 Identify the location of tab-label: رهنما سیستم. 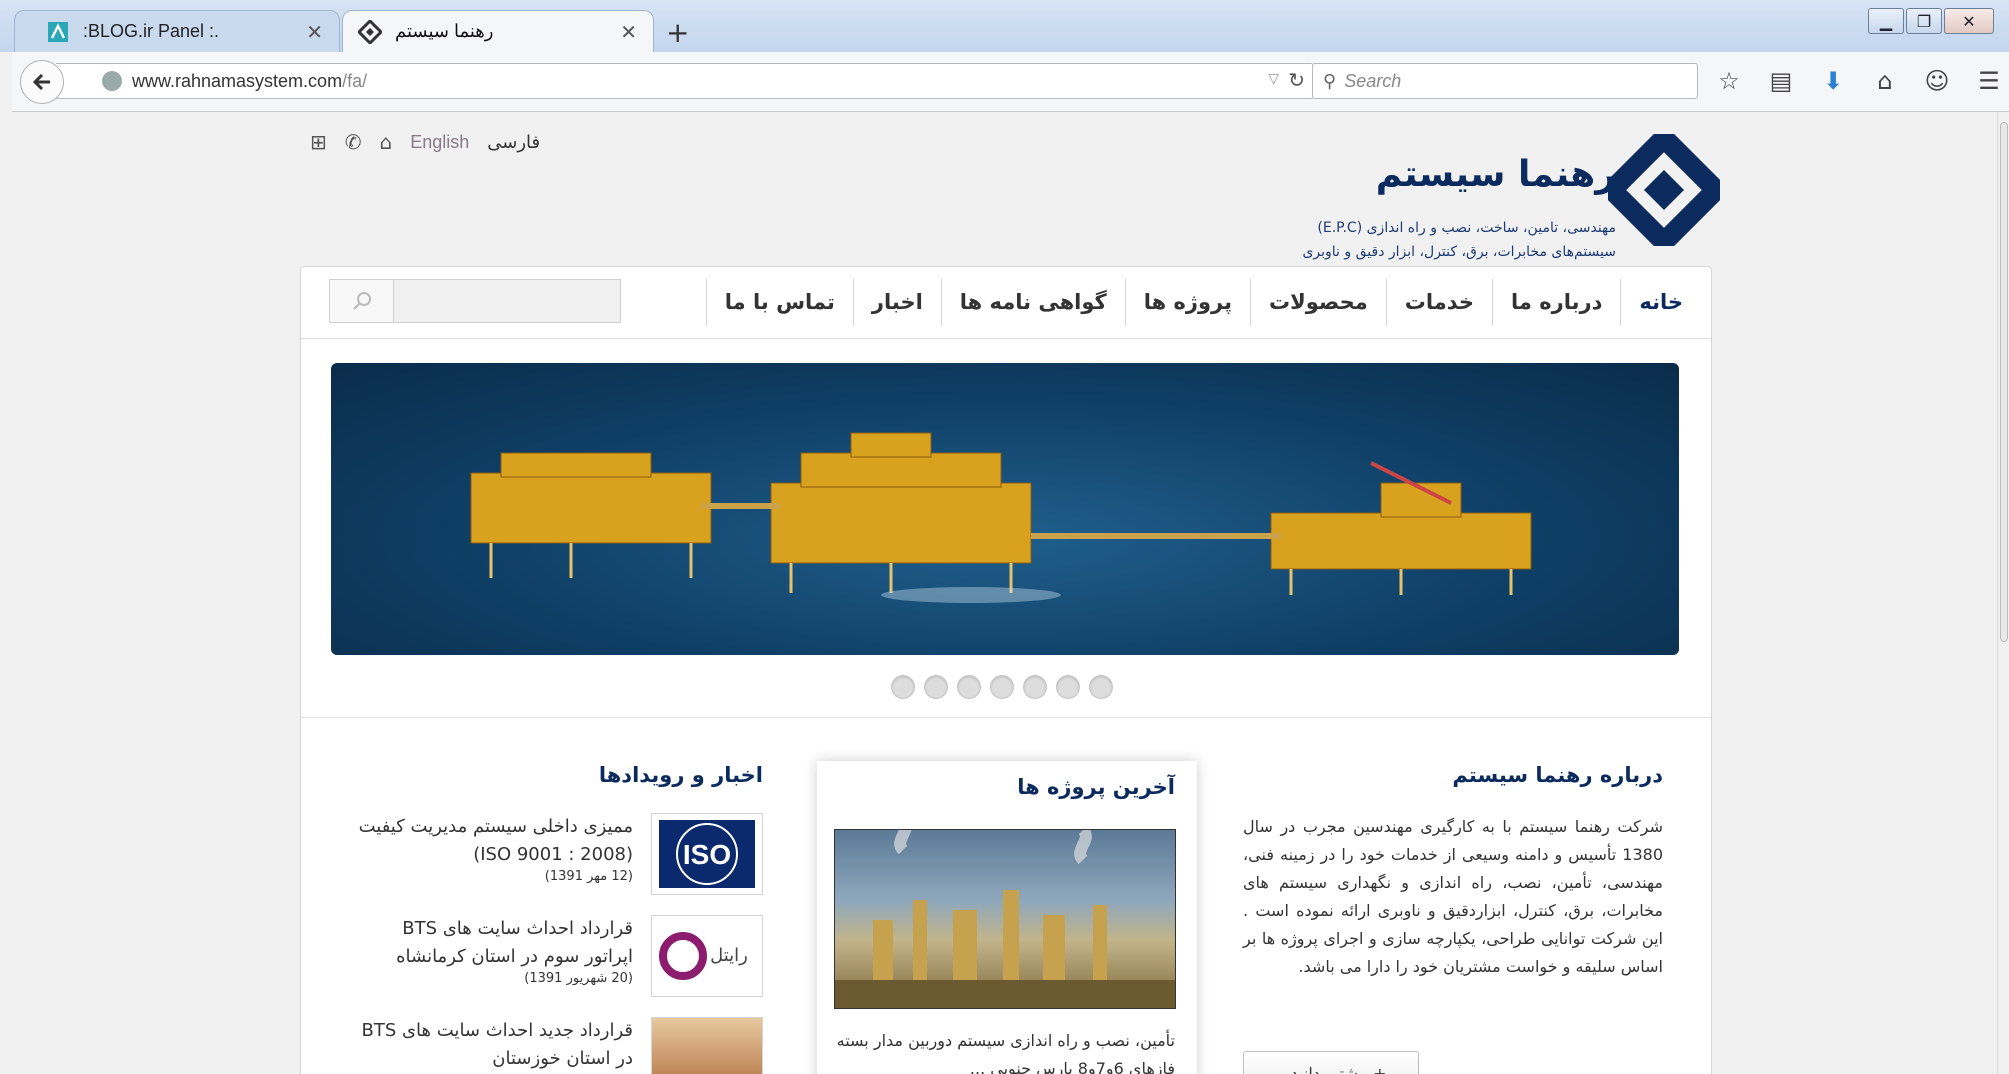
(444, 31).